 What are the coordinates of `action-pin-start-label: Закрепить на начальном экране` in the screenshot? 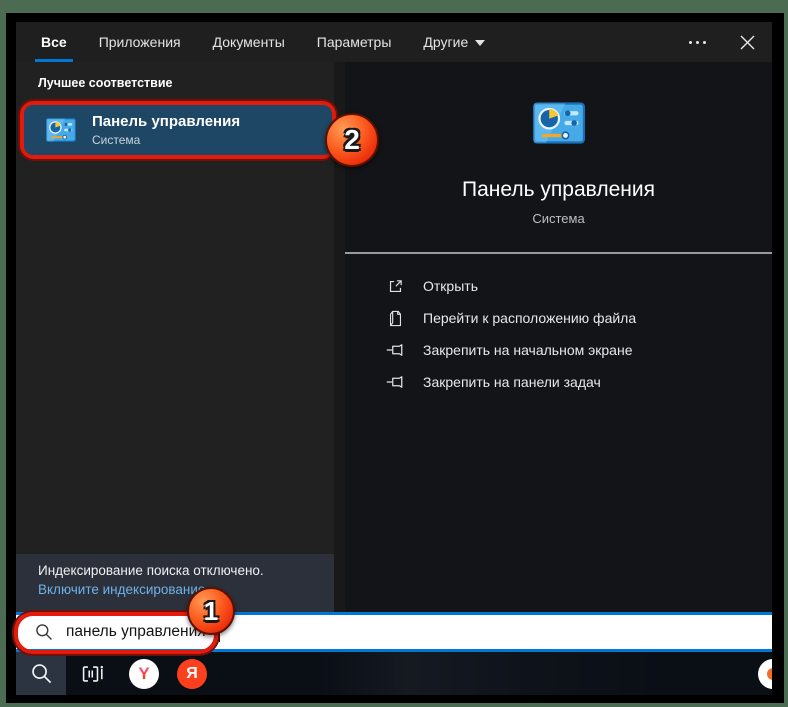 It's located at (528, 350).